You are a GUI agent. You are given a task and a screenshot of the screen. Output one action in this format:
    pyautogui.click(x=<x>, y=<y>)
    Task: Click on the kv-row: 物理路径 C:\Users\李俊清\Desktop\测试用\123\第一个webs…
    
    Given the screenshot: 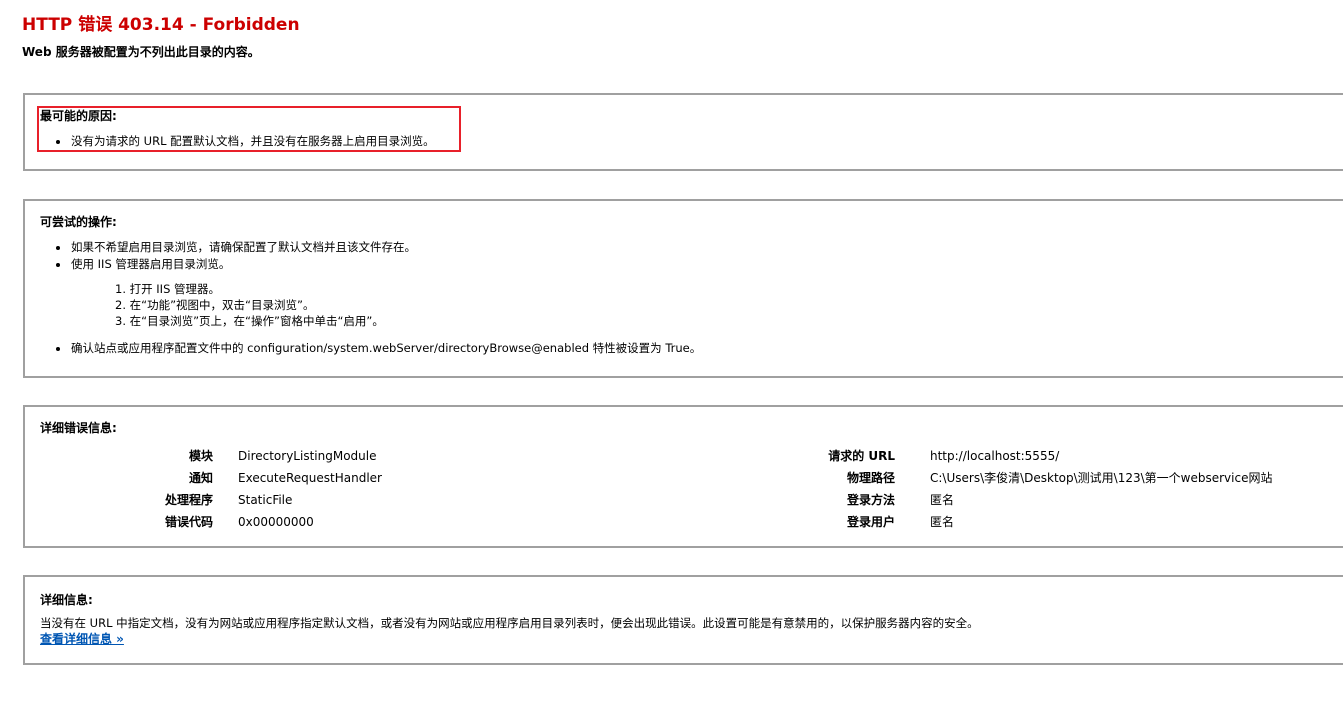 What is the action you would take?
    pyautogui.click(x=1034, y=478)
    